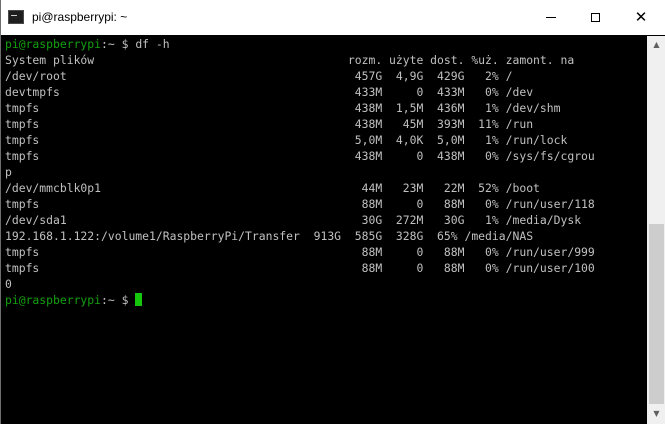 The image size is (665, 424). Describe the element at coordinates (269, 92) in the screenshot. I see `output-line: devtmpfs 433M 0 433M 0% /dev` at that location.